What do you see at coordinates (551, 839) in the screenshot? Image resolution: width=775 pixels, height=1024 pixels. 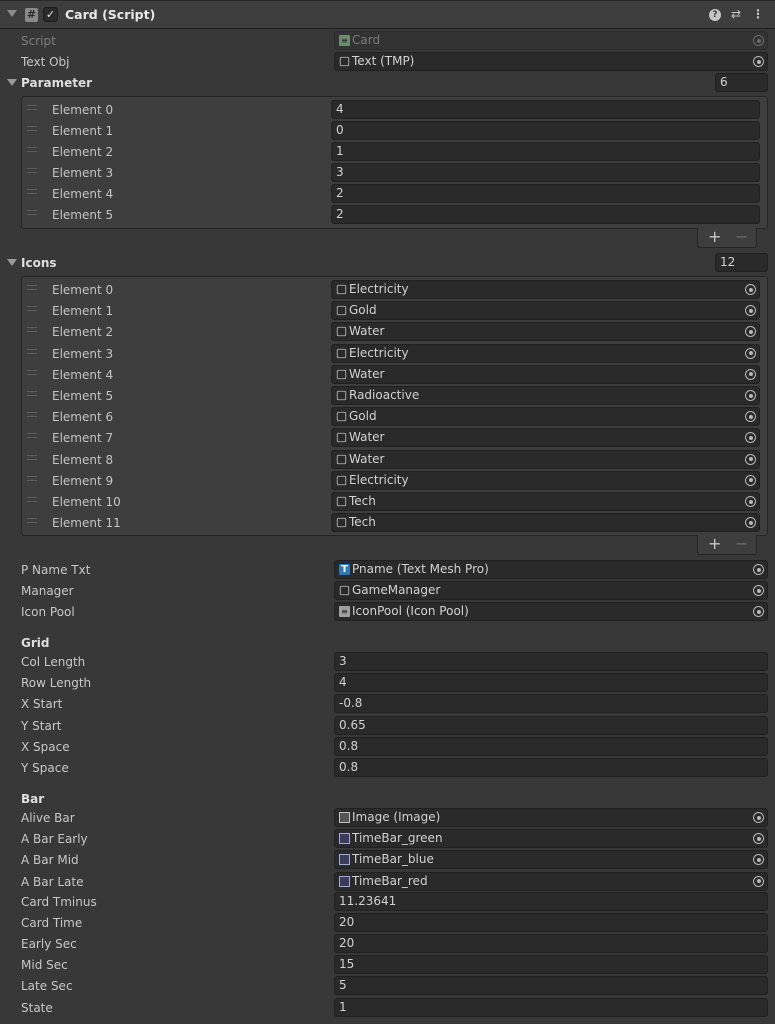 I see `bar-object-field: TimeBar_green` at bounding box center [551, 839].